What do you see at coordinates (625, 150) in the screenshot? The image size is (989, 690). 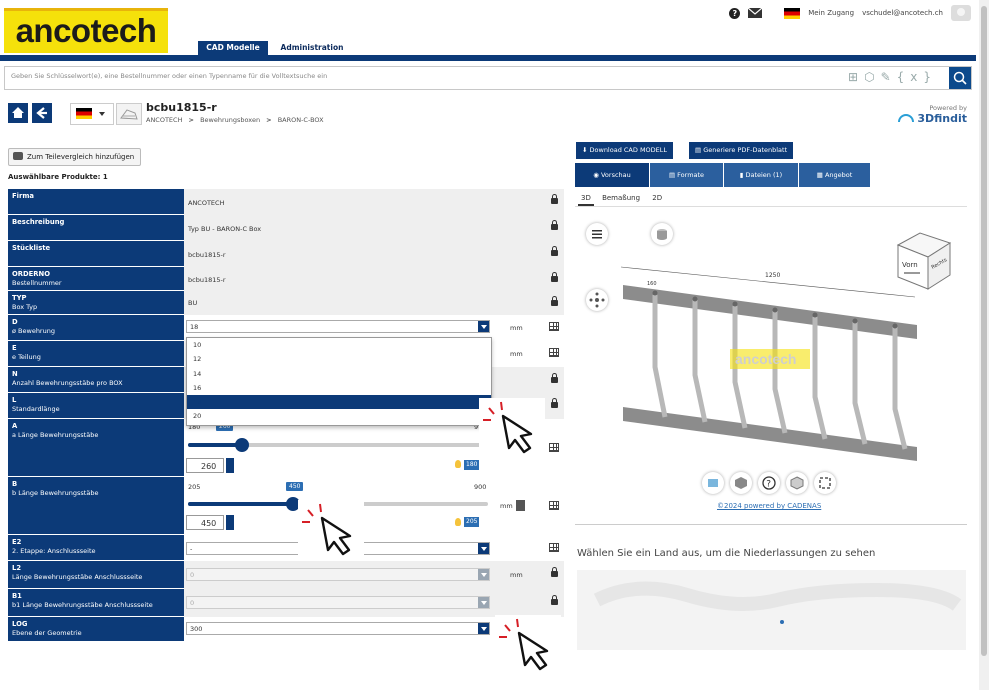 I see `download-cad-button: ⬇ Download CAD MODELL` at bounding box center [625, 150].